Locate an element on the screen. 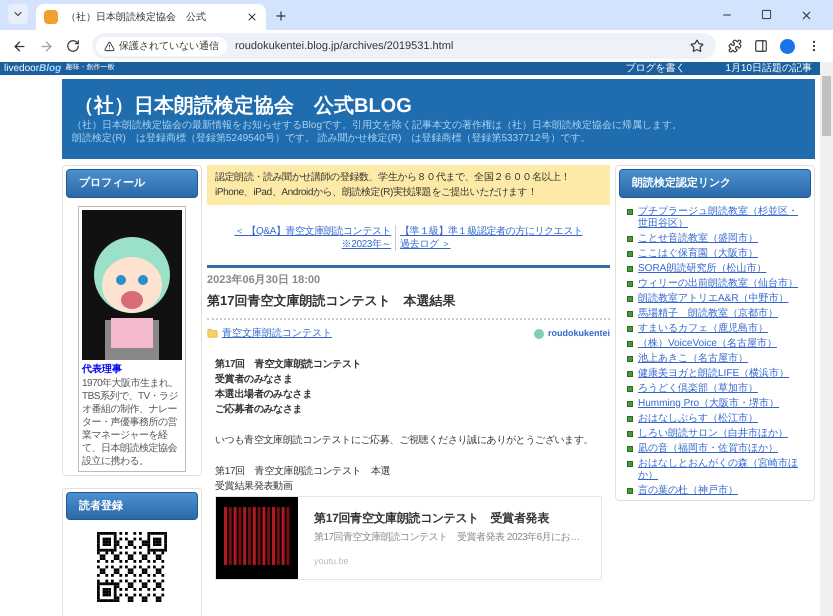  qr-code is located at coordinates (132, 567).